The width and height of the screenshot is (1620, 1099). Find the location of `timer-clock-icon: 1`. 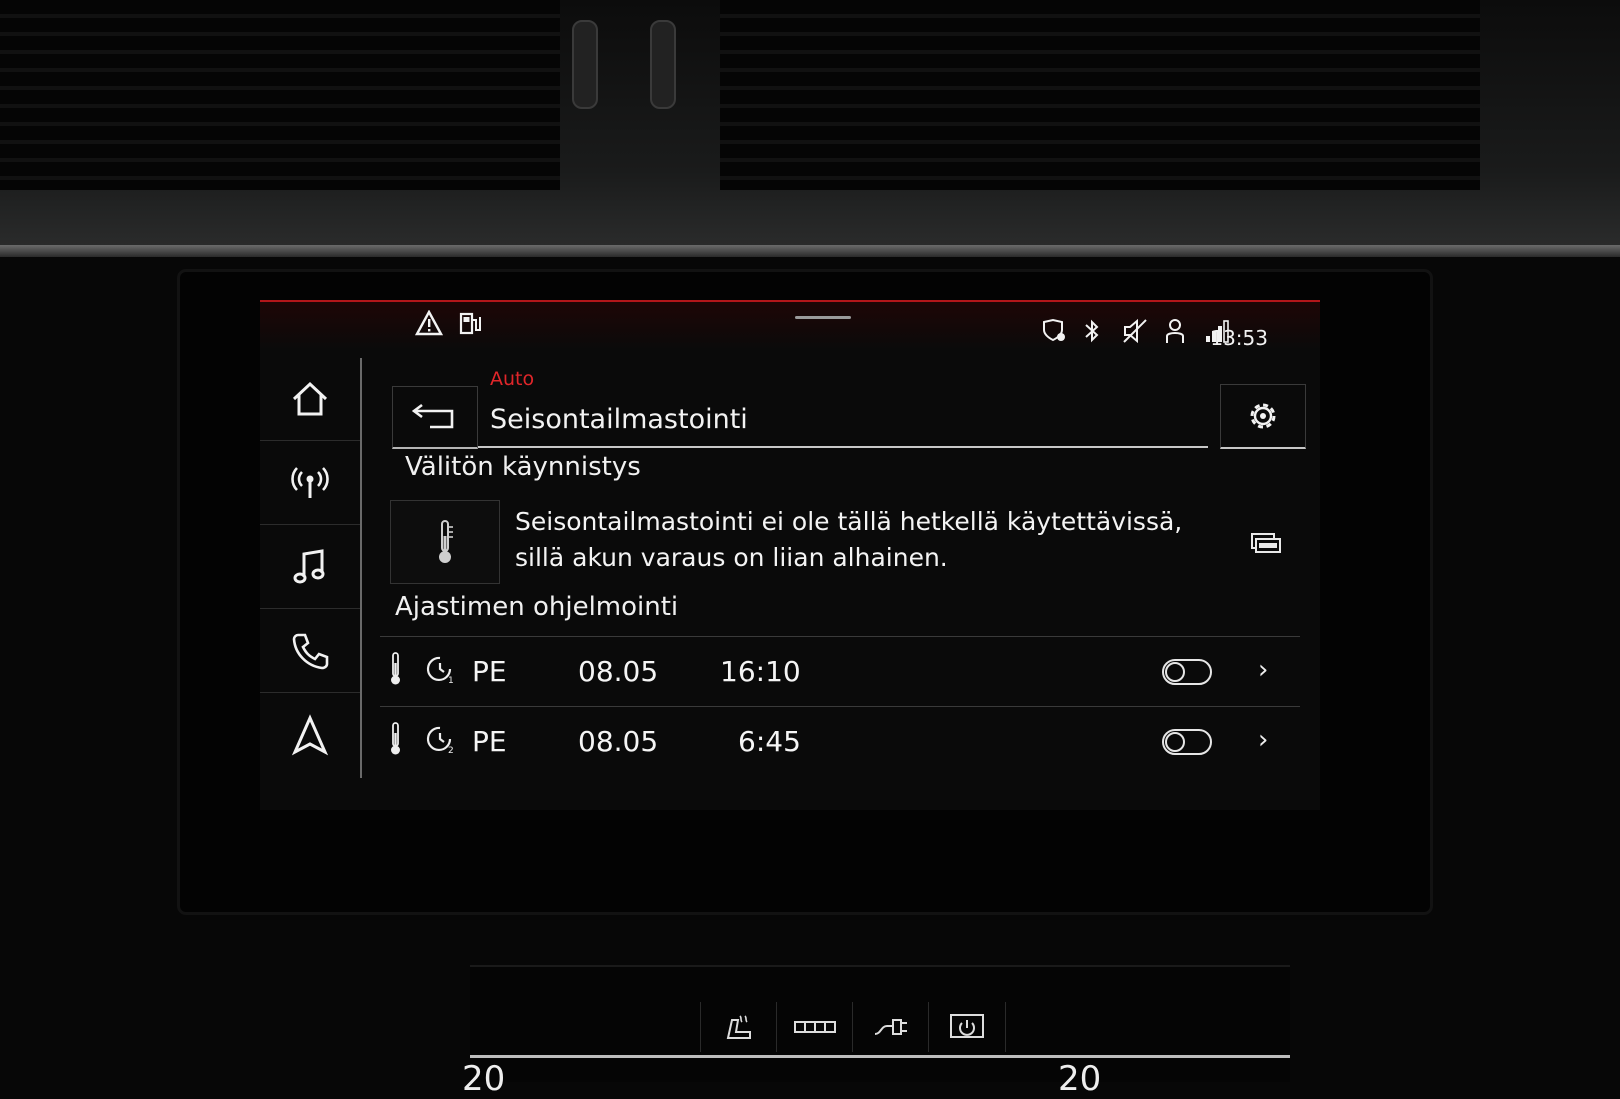

timer-clock-icon: 1 is located at coordinates (440, 672).